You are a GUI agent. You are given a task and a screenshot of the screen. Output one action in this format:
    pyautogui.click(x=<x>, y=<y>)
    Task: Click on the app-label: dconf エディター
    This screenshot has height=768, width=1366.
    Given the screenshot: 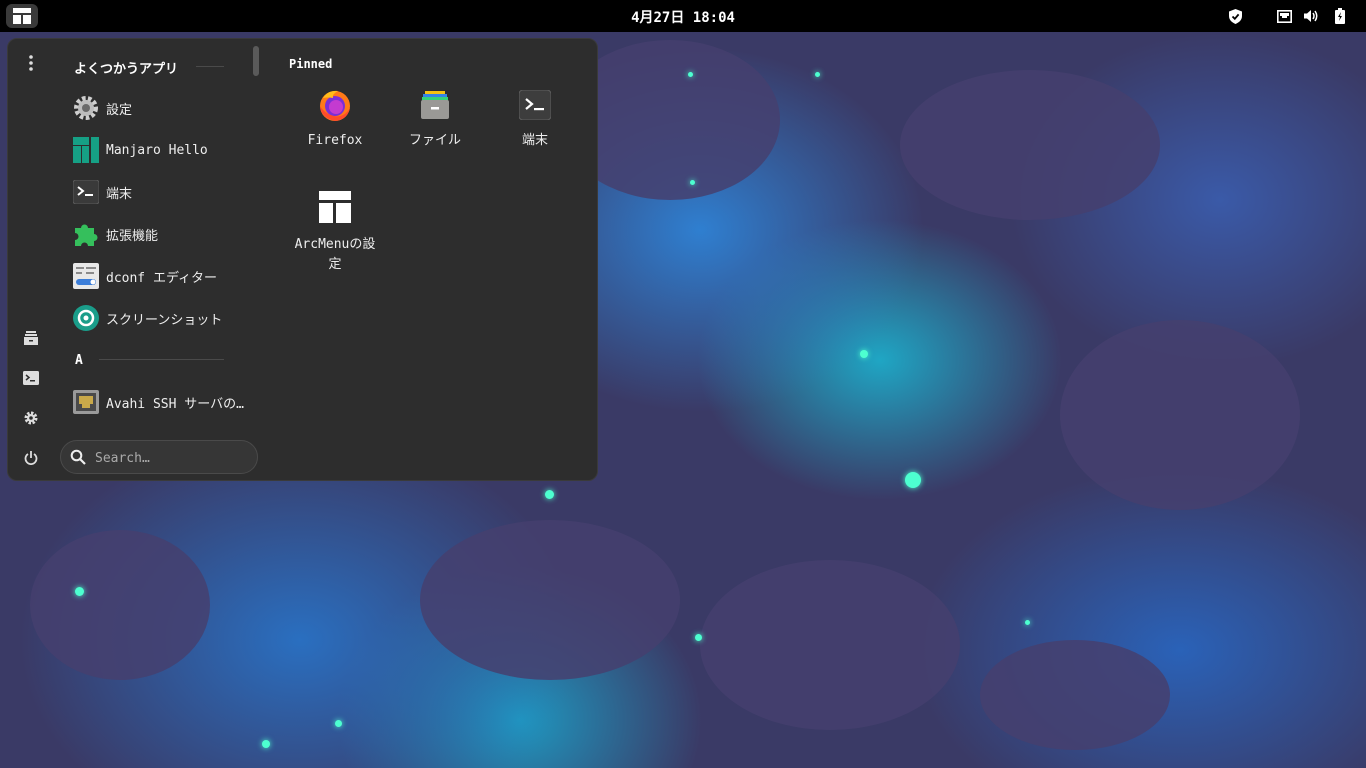 What is the action you would take?
    pyautogui.click(x=162, y=278)
    